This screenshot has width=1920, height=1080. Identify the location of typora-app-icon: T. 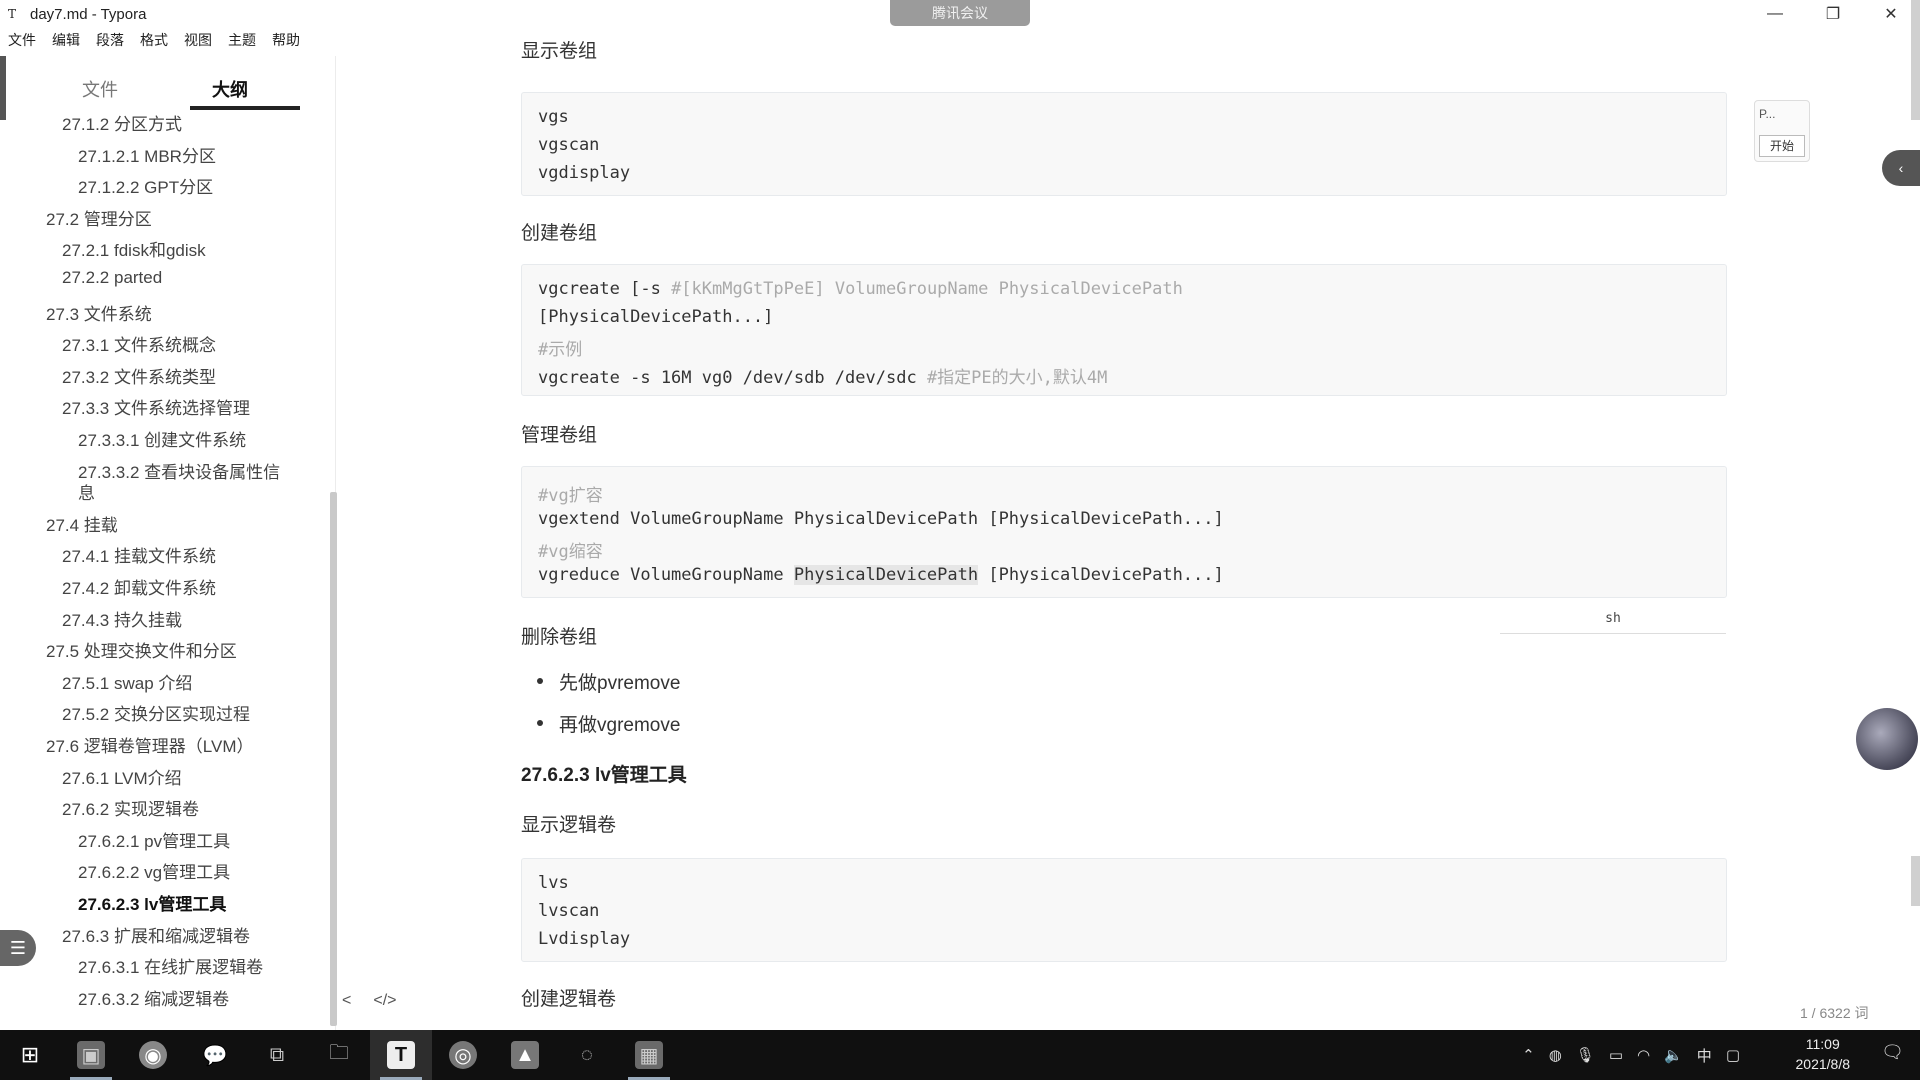
(12, 14).